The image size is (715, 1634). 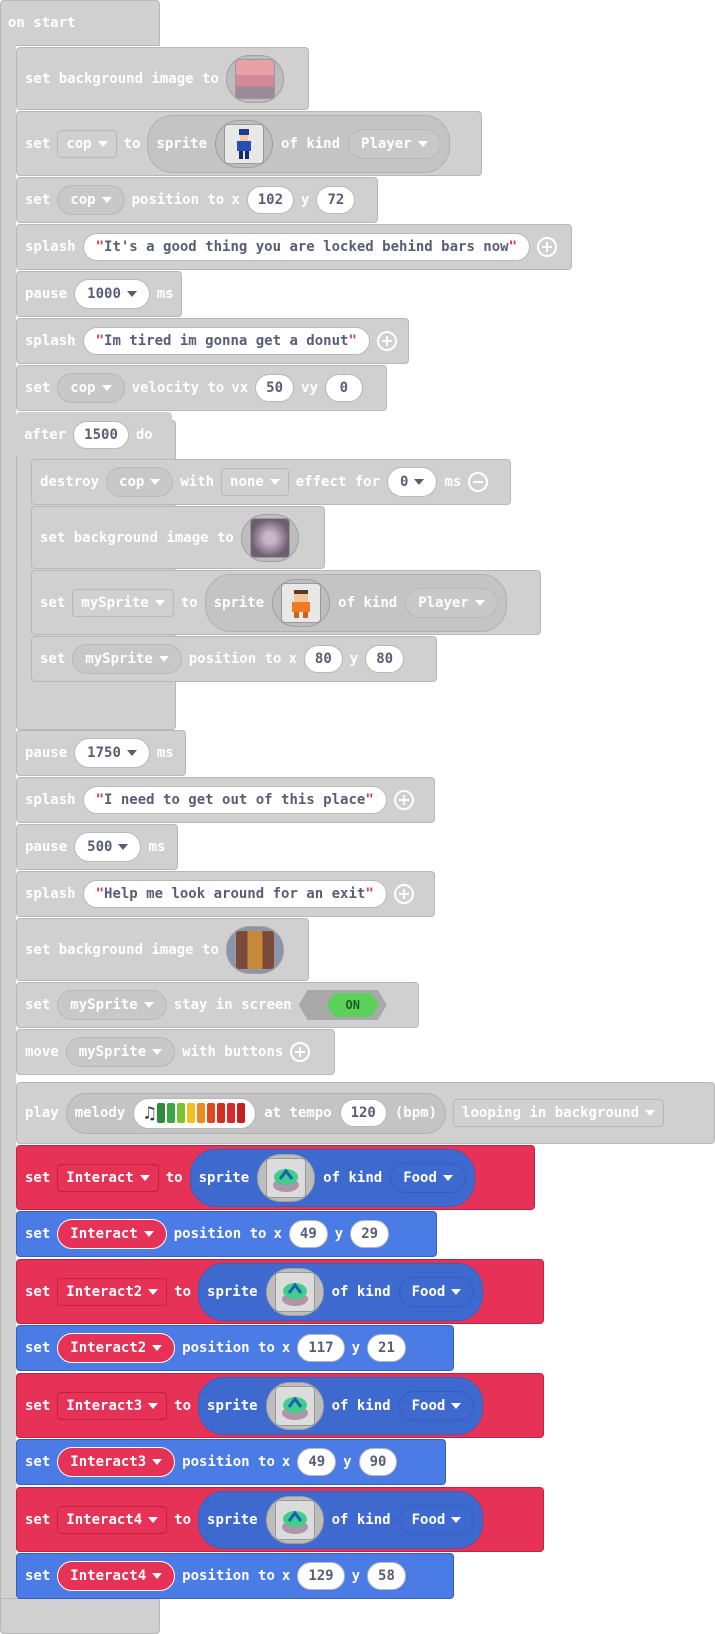 What do you see at coordinates (386, 1348) in the screenshot?
I see `y-input: 21` at bounding box center [386, 1348].